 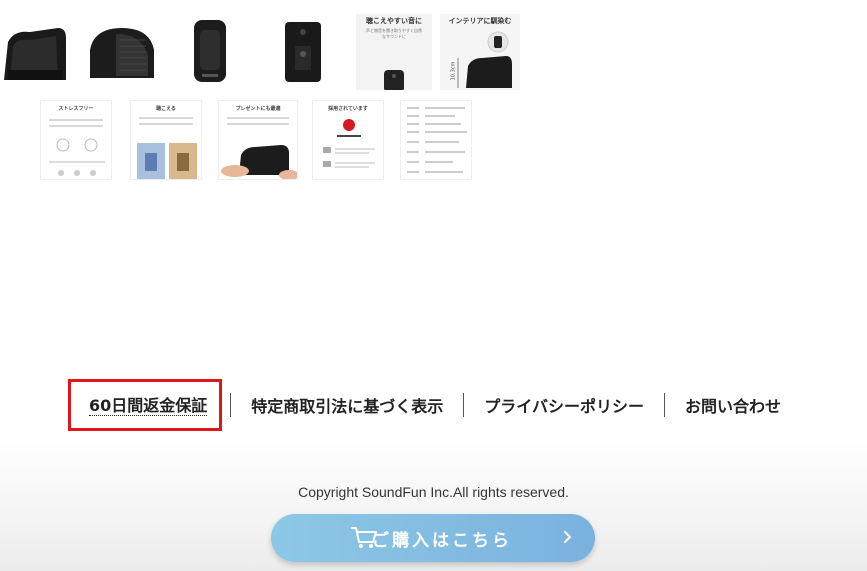 I want to click on feature-thumbnail-interior: インテリアに馴染む 10.3cm, so click(x=480, y=52).